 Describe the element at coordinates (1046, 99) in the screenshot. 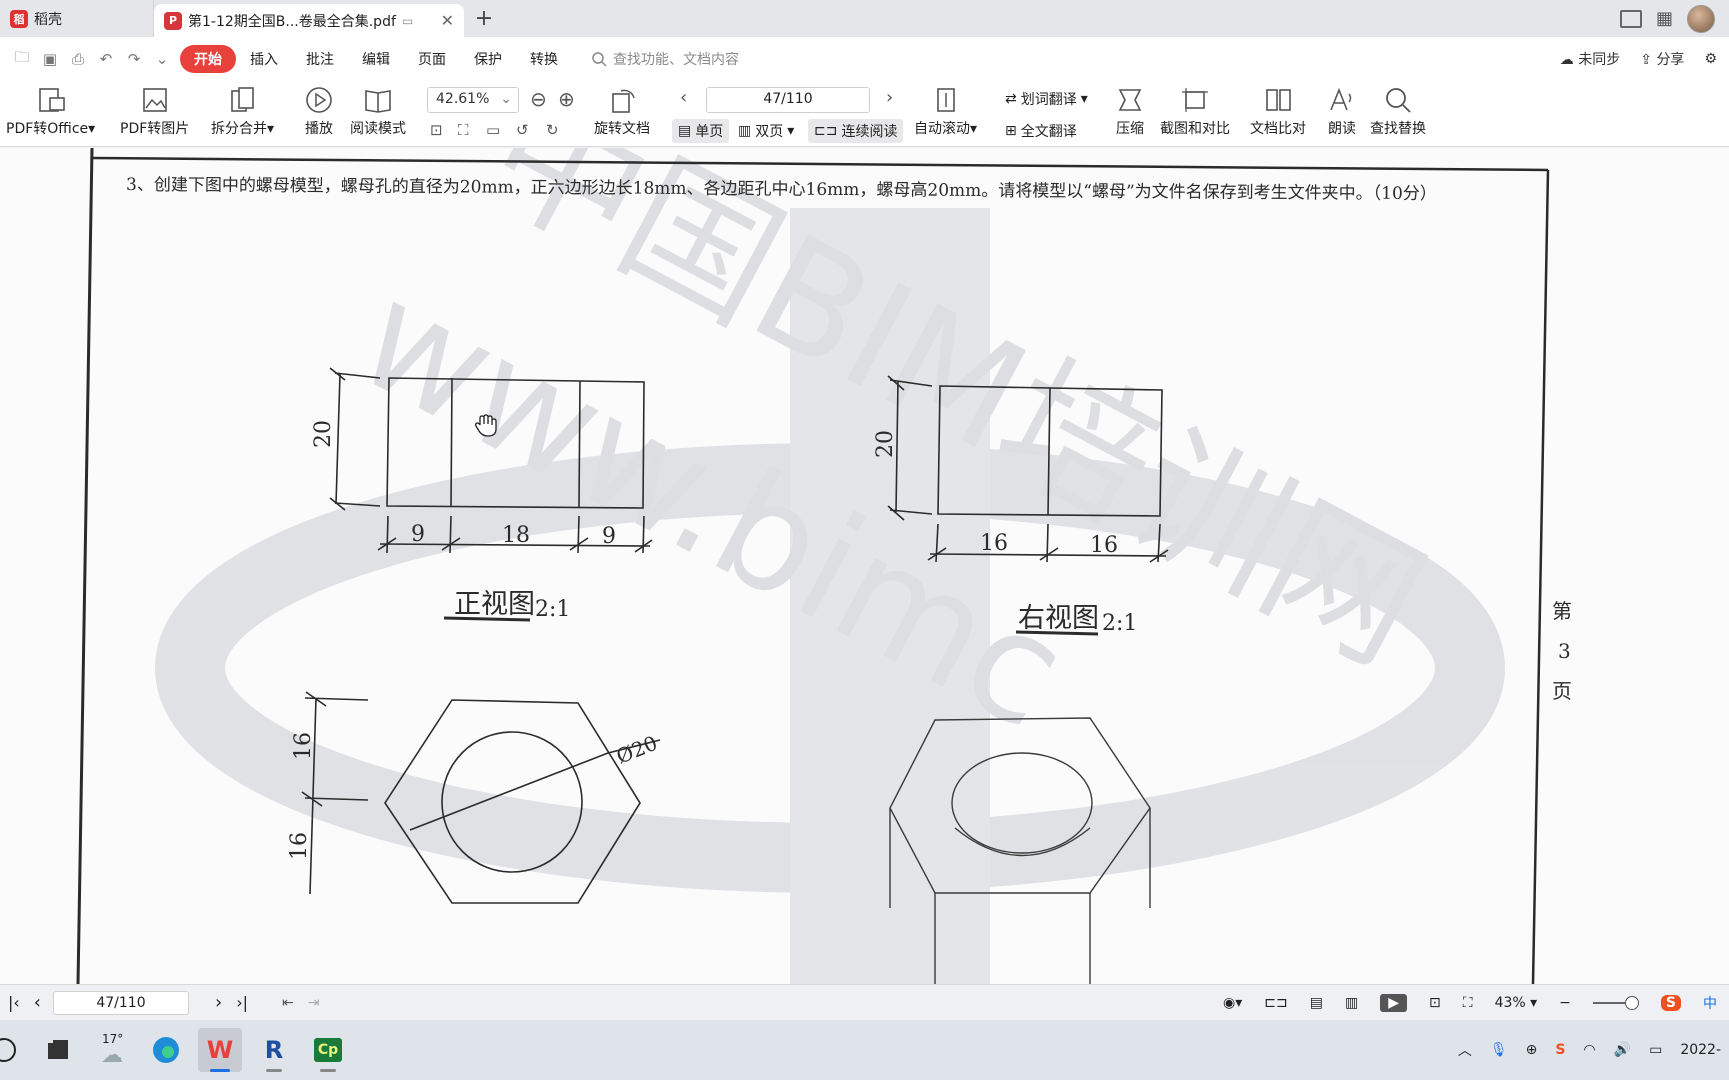

I see `word-translate-button: ⇄ 划词翻译 ▾` at that location.